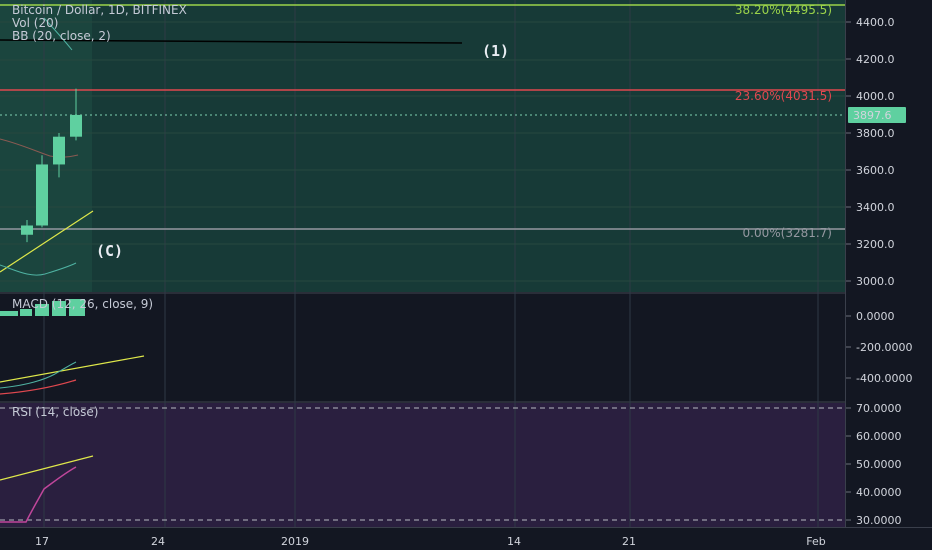 The height and width of the screenshot is (550, 932). I want to click on y-axis-tick-label: 3800.0, so click(875, 133).